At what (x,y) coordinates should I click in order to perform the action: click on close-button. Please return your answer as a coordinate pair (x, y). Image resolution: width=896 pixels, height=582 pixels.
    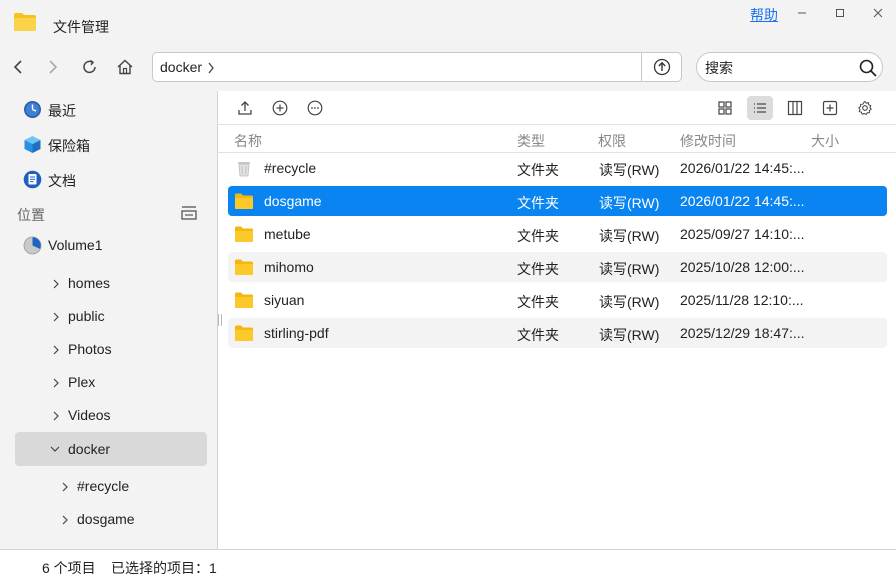
    Looking at the image, I should click on (878, 13).